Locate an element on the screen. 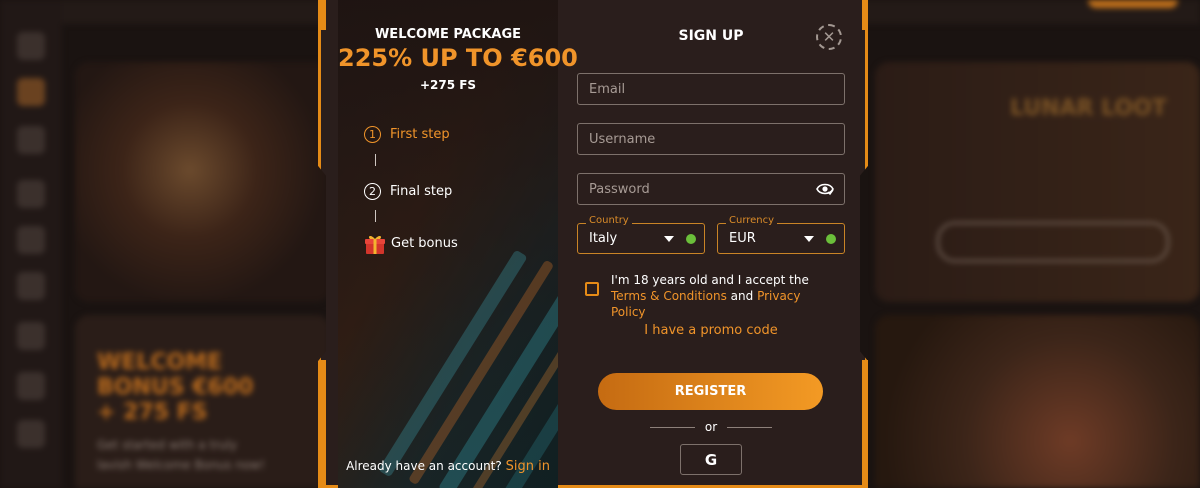 The height and width of the screenshot is (488, 1200). welcome-package-amount: 225% UP TO €600 is located at coordinates (458, 58).